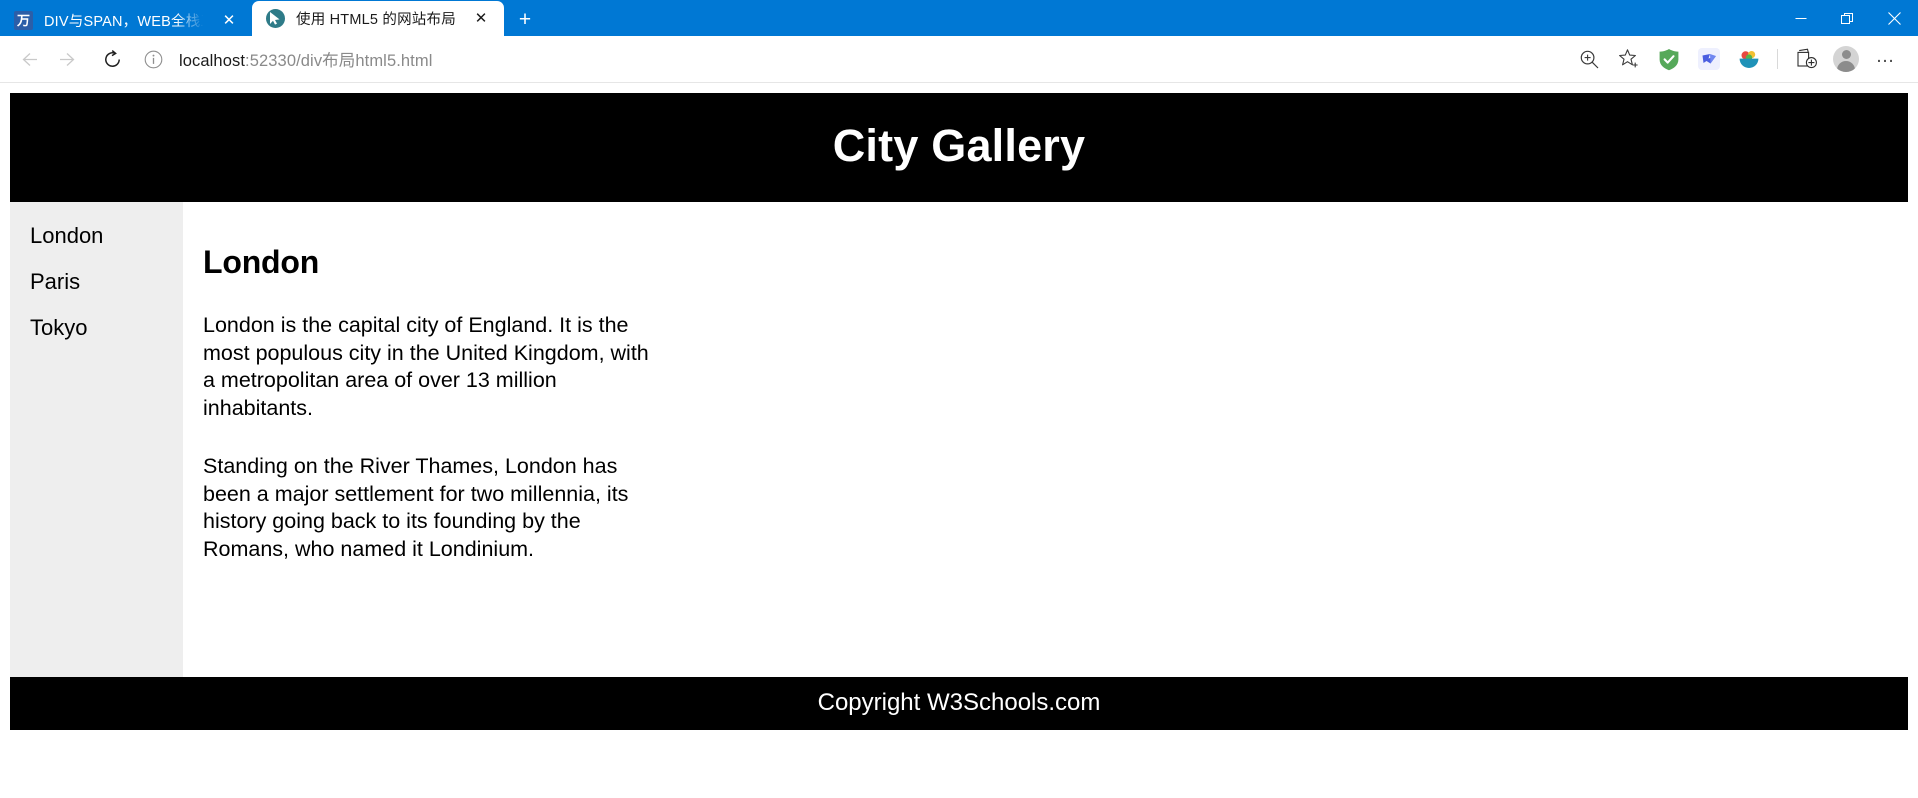 This screenshot has width=1918, height=798. What do you see at coordinates (1709, 59) in the screenshot?
I see `bird-extension-icon` at bounding box center [1709, 59].